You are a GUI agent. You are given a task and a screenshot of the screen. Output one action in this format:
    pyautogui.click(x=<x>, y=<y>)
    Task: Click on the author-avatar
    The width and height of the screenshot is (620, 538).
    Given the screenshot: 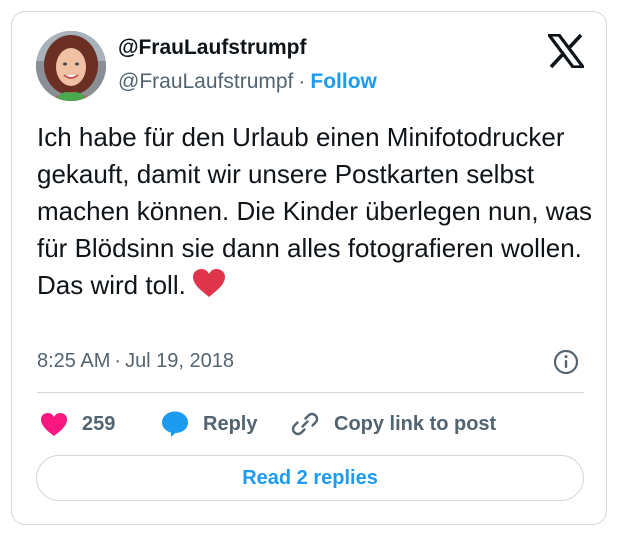 What is the action you would take?
    pyautogui.click(x=71, y=66)
    